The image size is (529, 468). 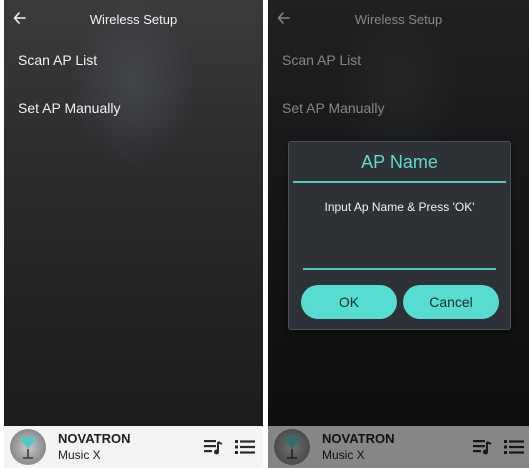 What do you see at coordinates (133, 447) in the screenshot?
I see `now-playing-bar: NOVATRON Music X` at bounding box center [133, 447].